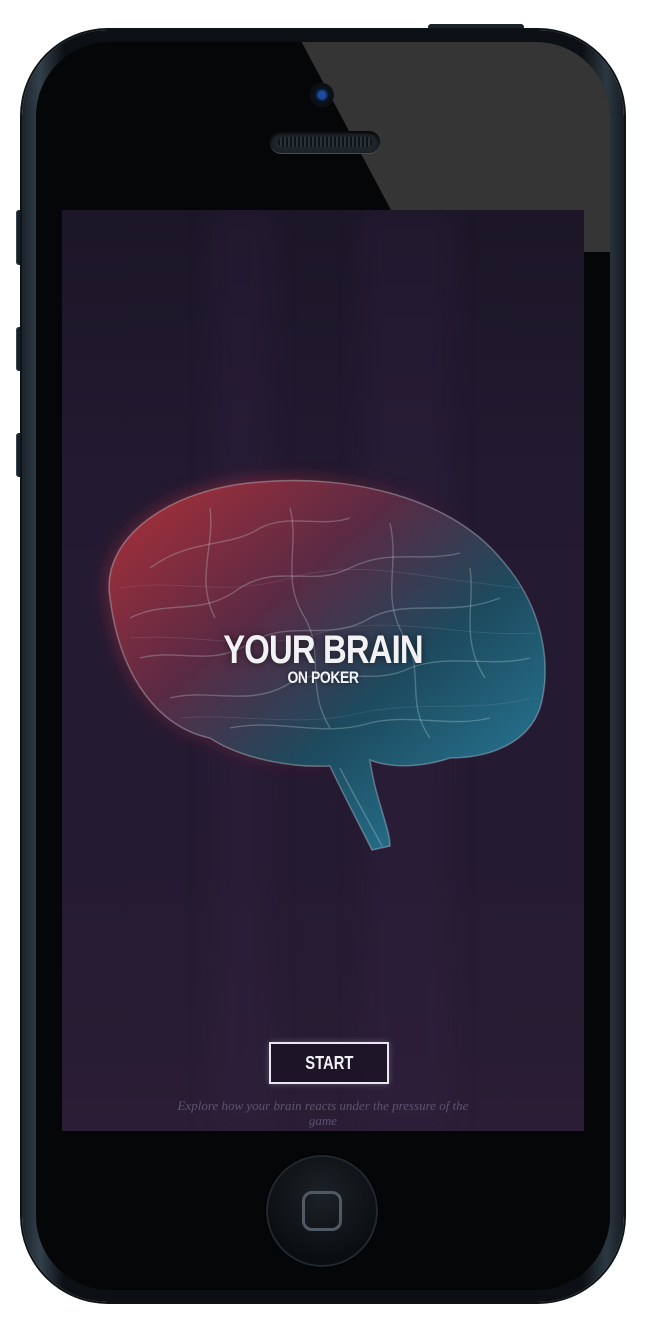 The image size is (650, 1332). Describe the element at coordinates (325, 142) in the screenshot. I see `speaker-icon` at that location.